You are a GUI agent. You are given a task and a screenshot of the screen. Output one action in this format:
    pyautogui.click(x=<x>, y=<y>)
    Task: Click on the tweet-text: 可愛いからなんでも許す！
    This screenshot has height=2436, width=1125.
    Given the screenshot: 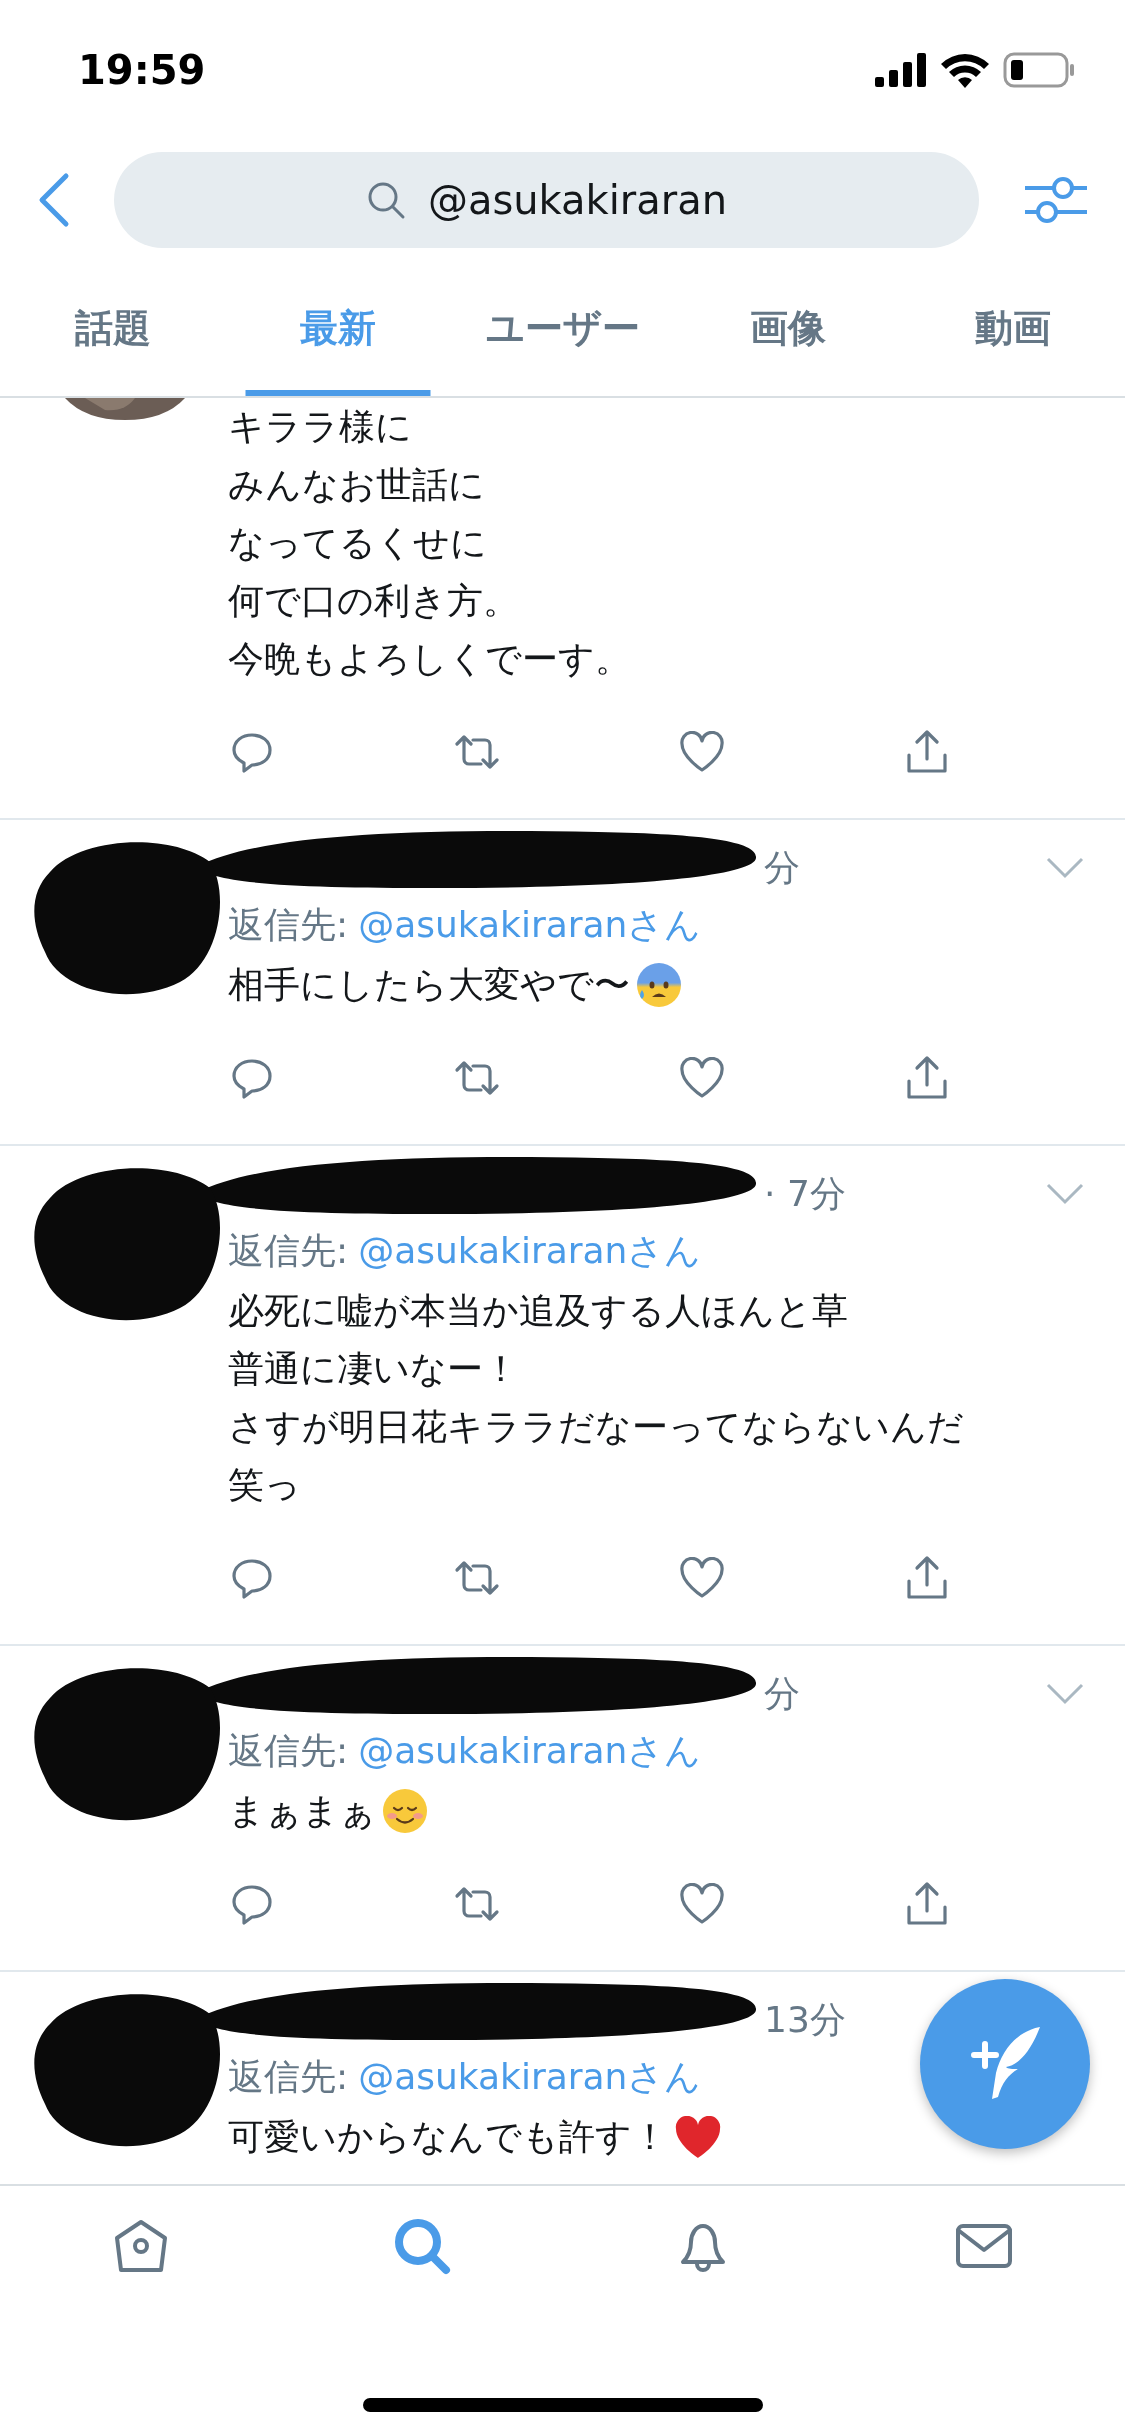 What is the action you would take?
    pyautogui.click(x=448, y=2137)
    